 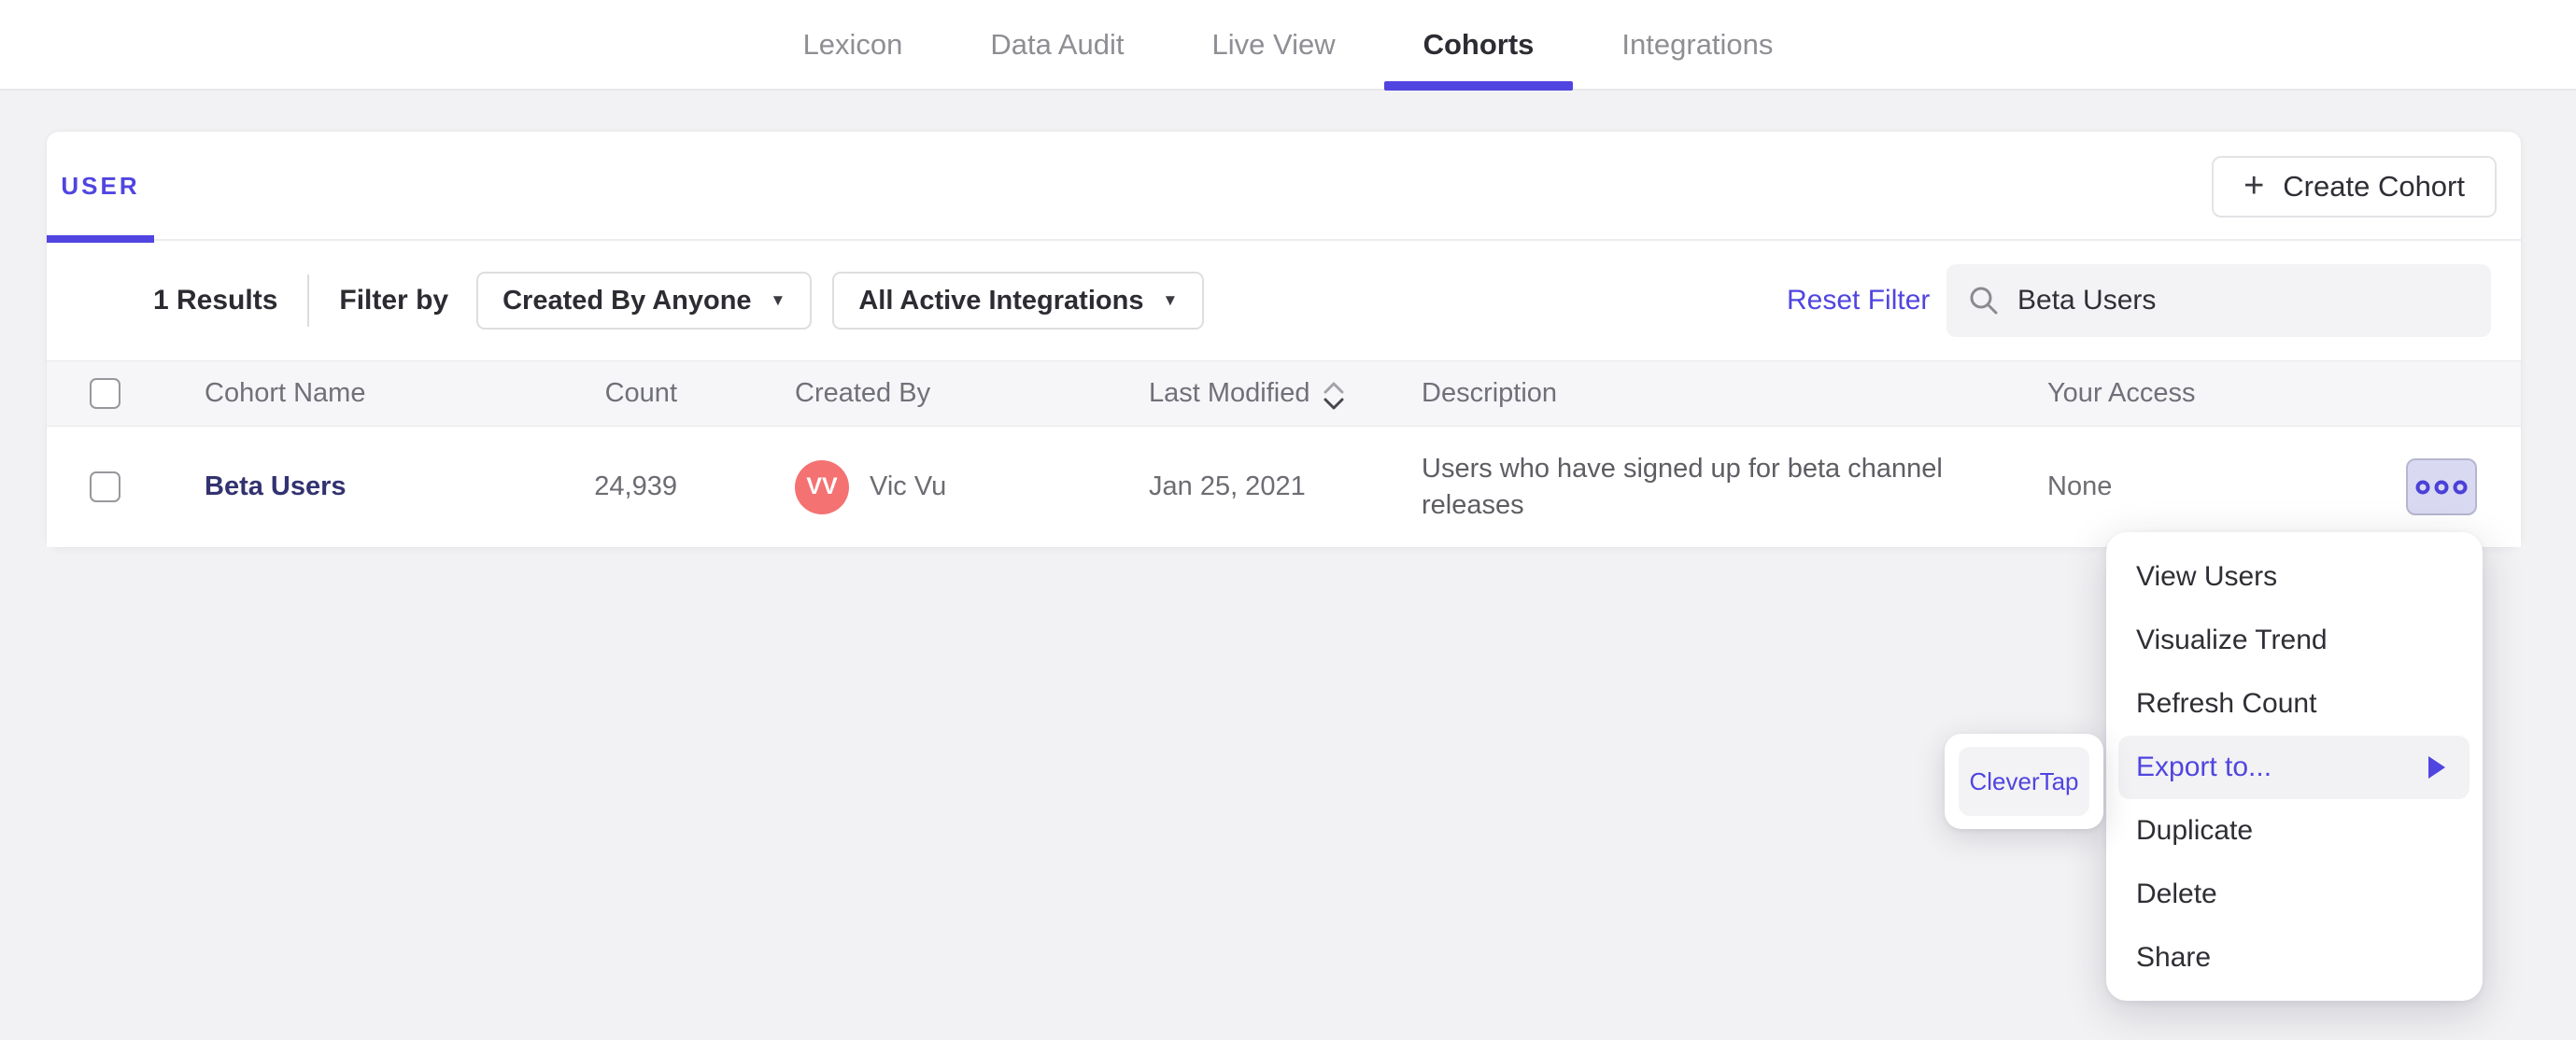 I want to click on menu-item-view-users: View Users, so click(x=2294, y=577).